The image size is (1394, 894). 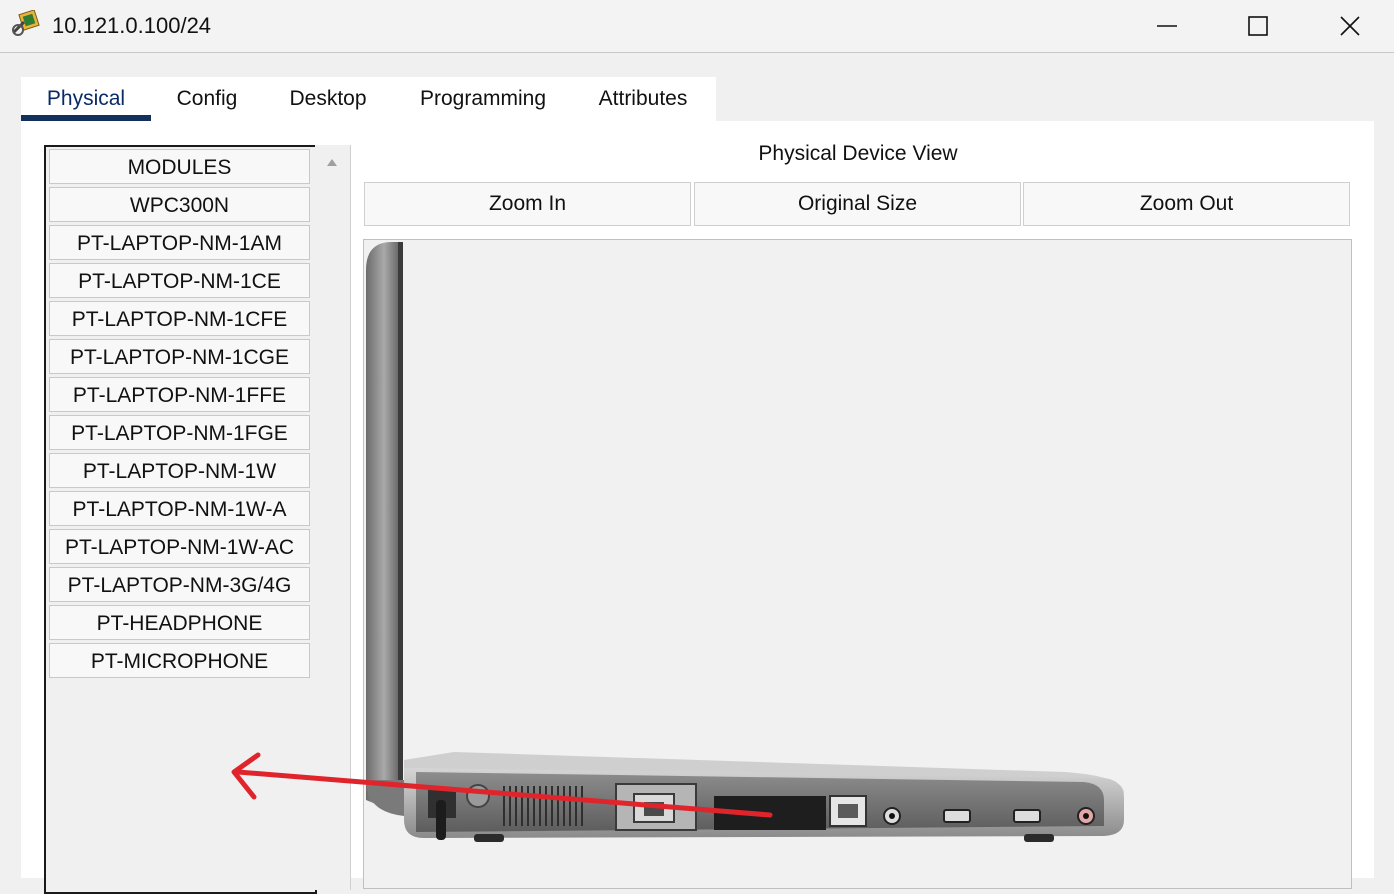 I want to click on maximize-icon, so click(x=1258, y=26).